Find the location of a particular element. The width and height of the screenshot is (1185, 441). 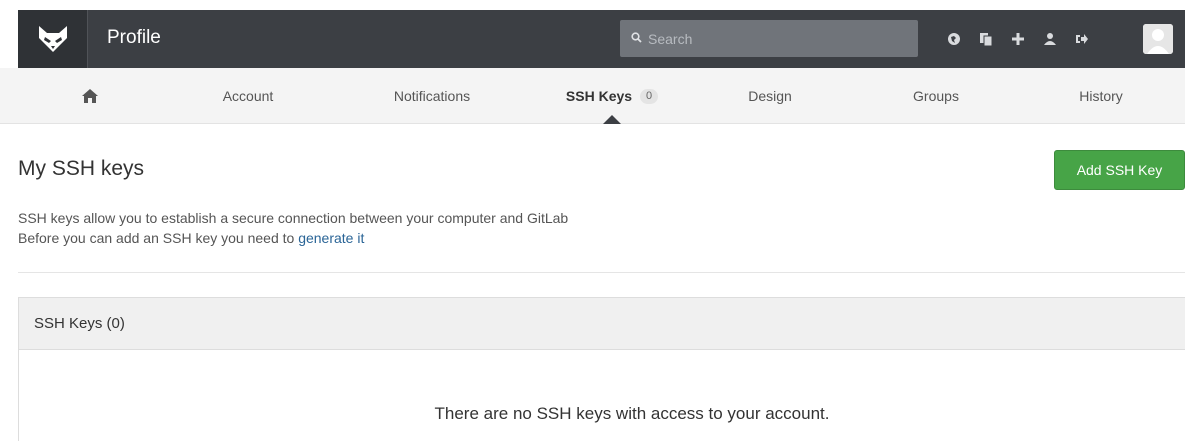

add-ssh-key-button: Add SSH Key is located at coordinates (1119, 170).